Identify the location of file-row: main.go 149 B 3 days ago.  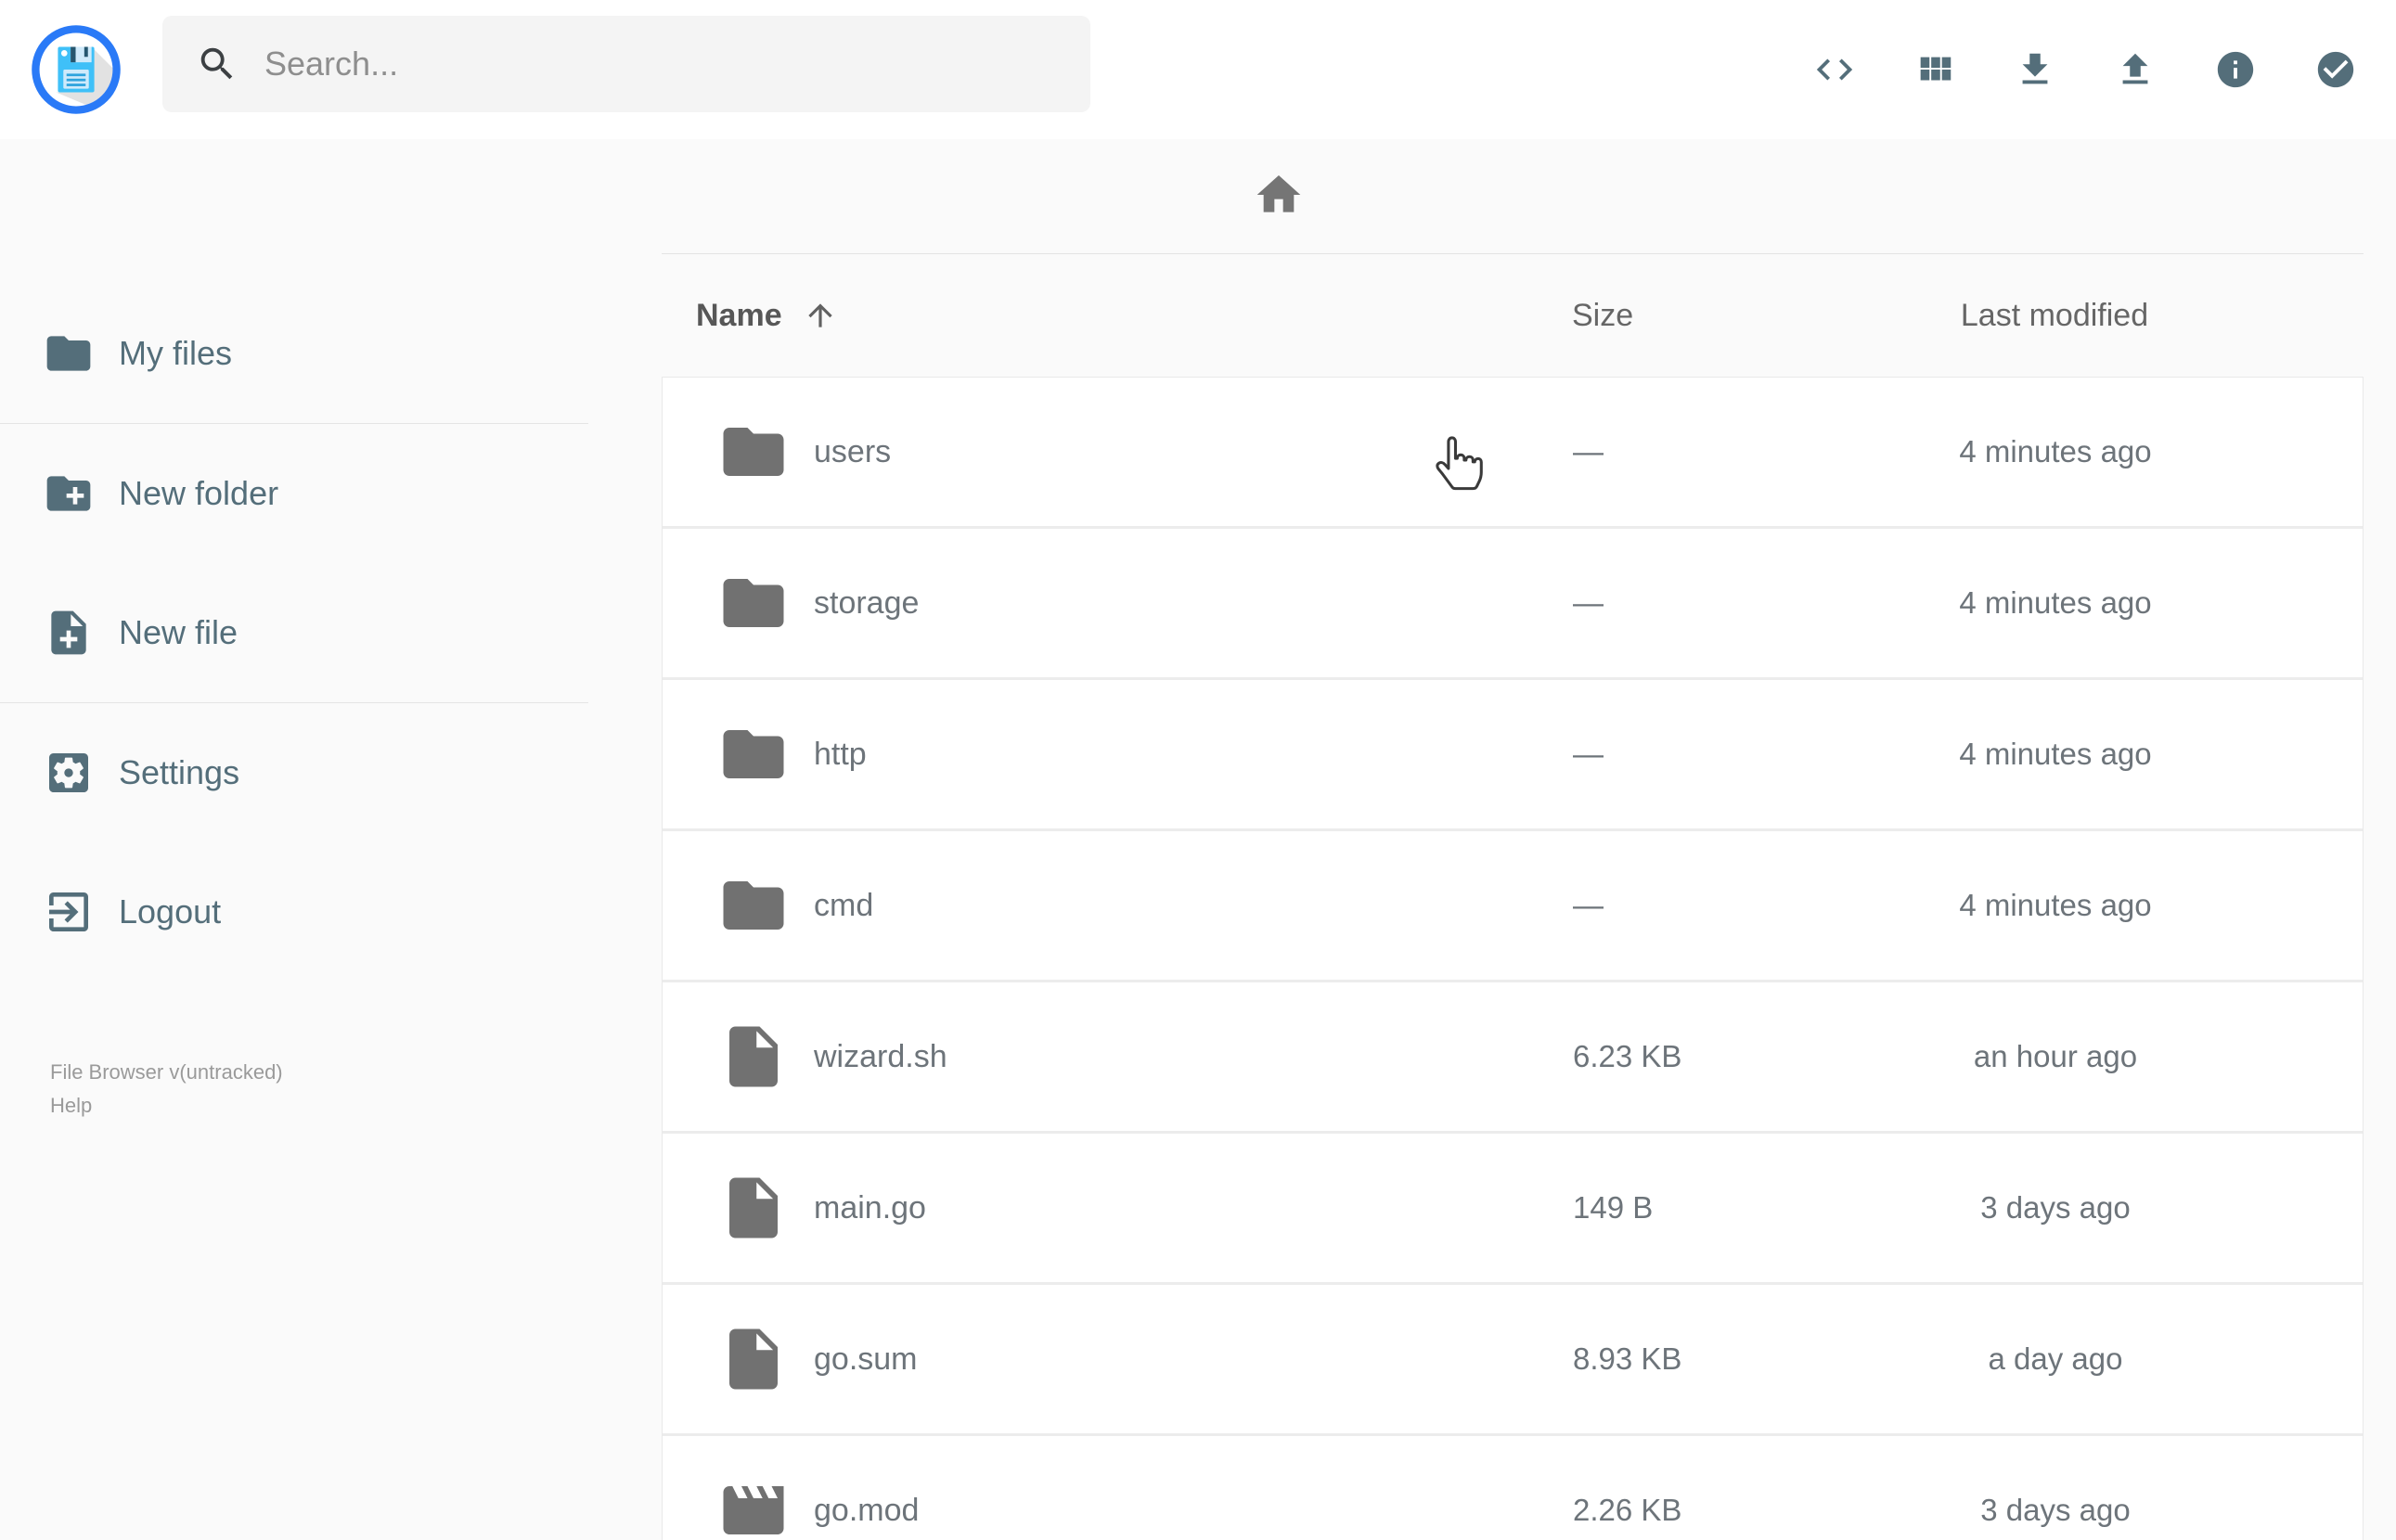
(1513, 1209).